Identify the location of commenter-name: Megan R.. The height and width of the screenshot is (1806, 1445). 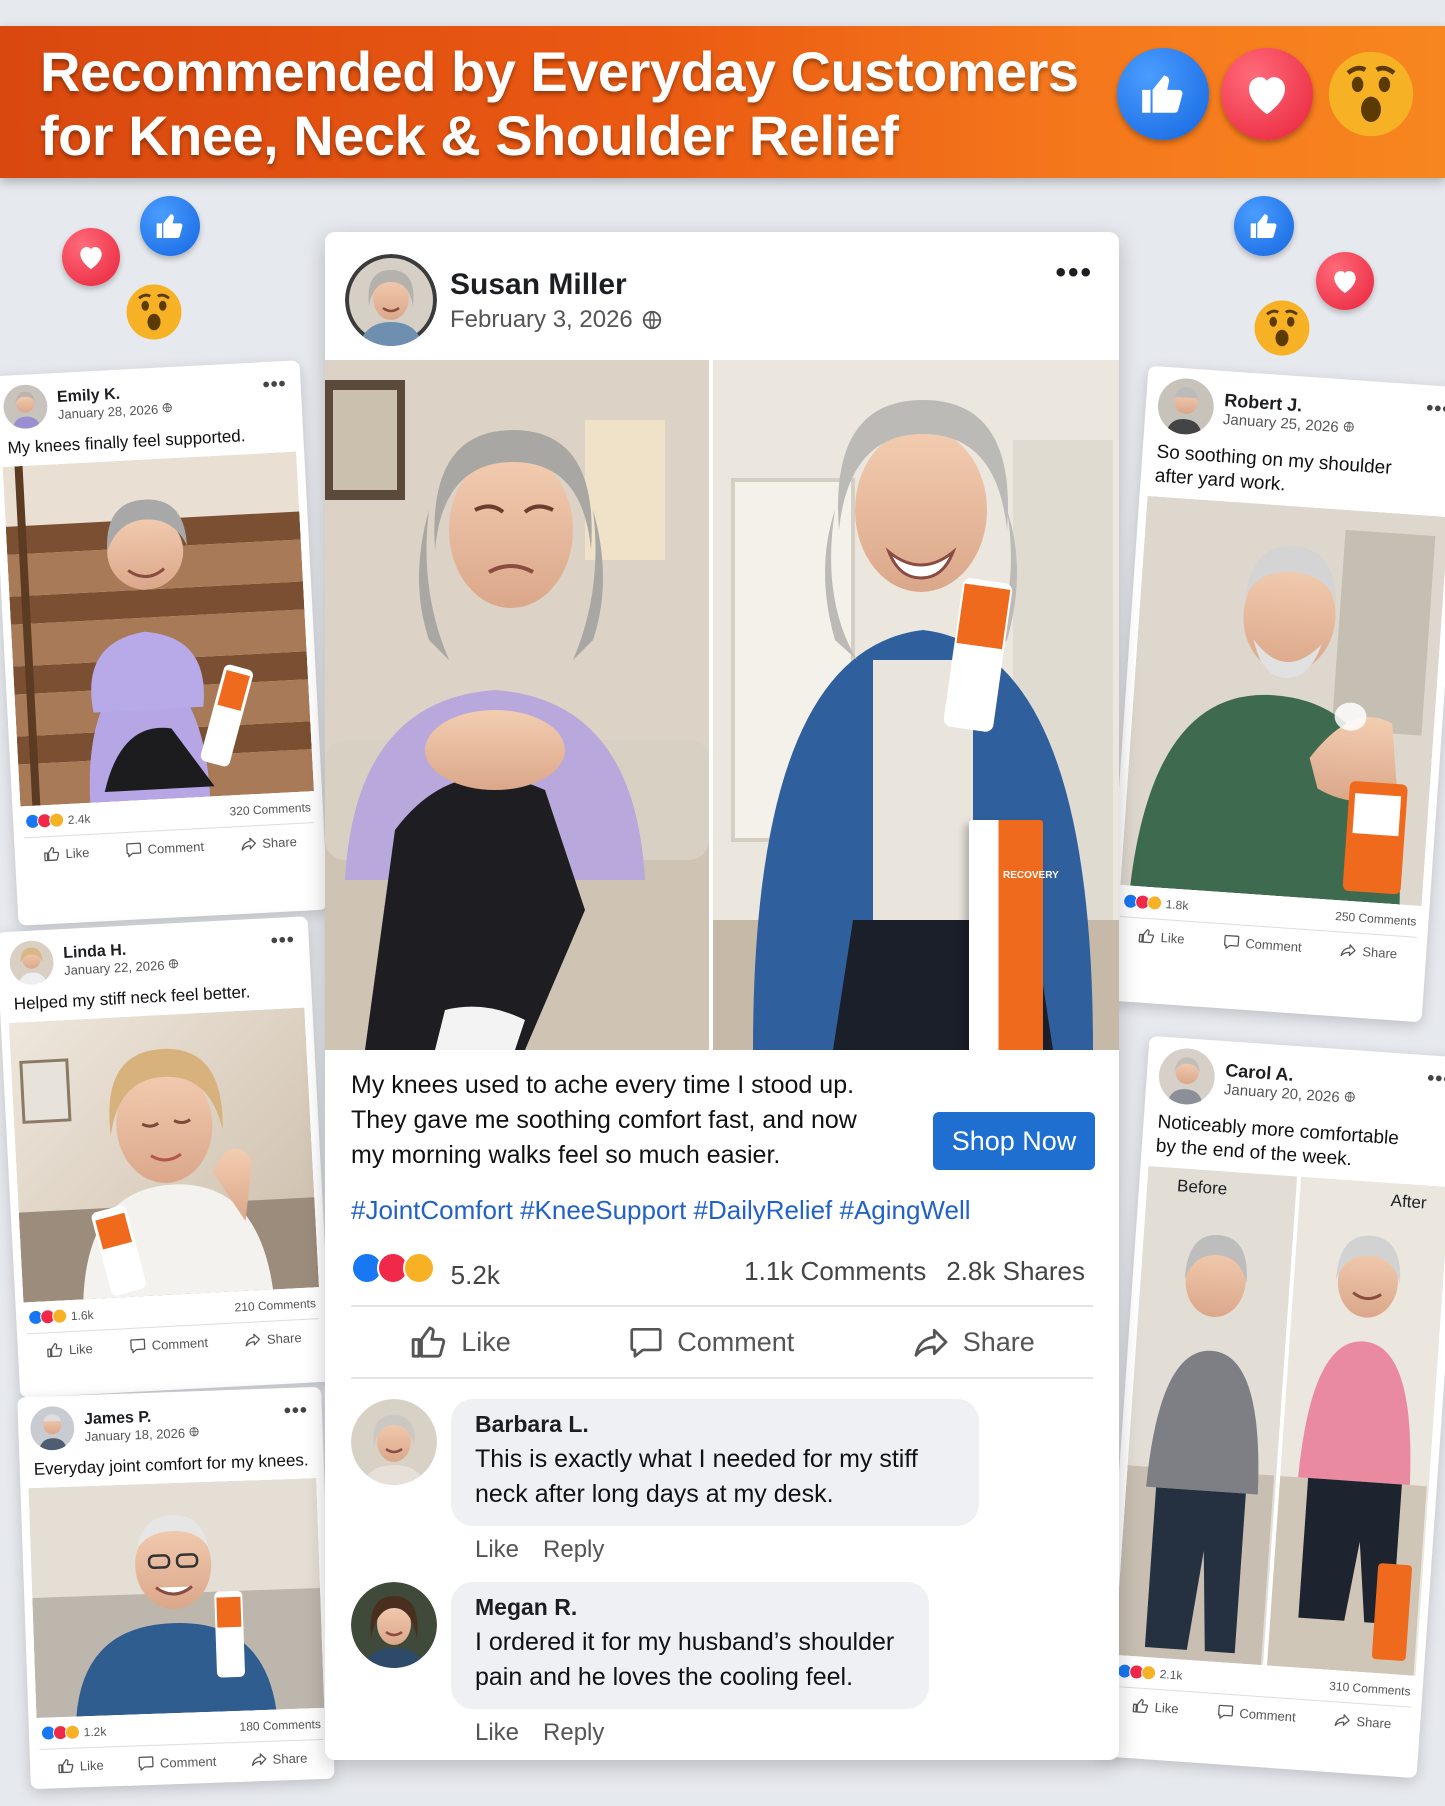
(690, 1607).